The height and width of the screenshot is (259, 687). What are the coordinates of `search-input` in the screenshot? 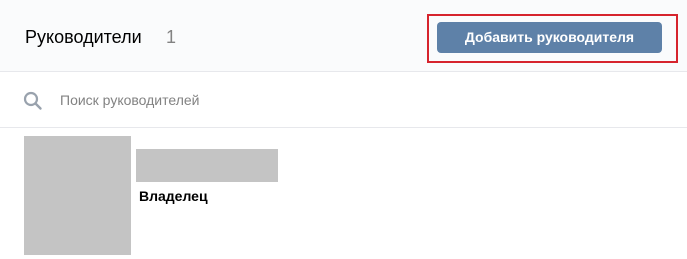 It's located at (360, 100).